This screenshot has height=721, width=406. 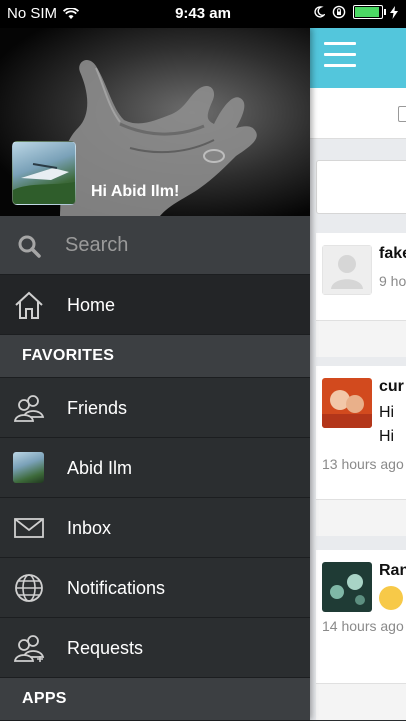 What do you see at coordinates (391, 598) in the screenshot?
I see `grinning-face-icon` at bounding box center [391, 598].